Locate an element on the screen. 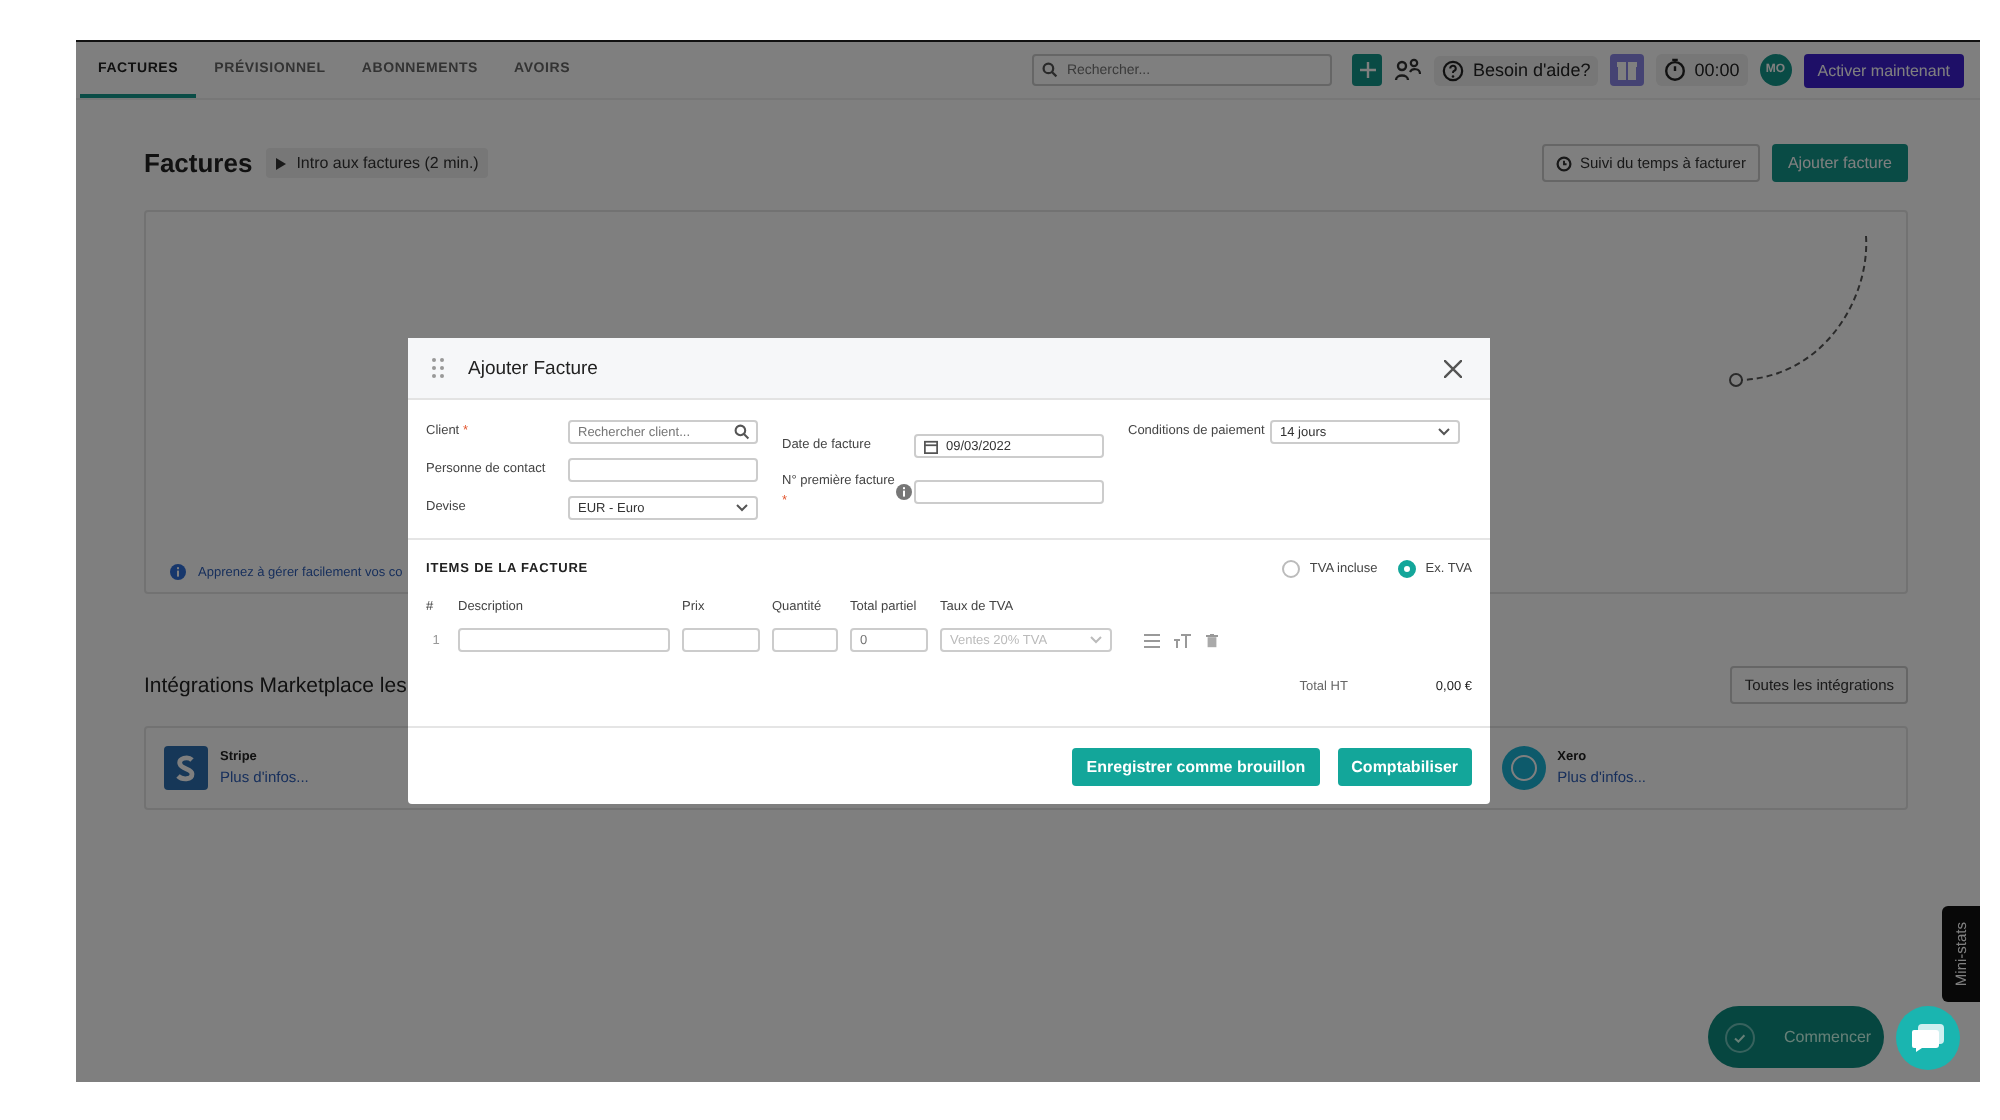 The height and width of the screenshot is (1120, 2000). calendar-icon is located at coordinates (931, 446).